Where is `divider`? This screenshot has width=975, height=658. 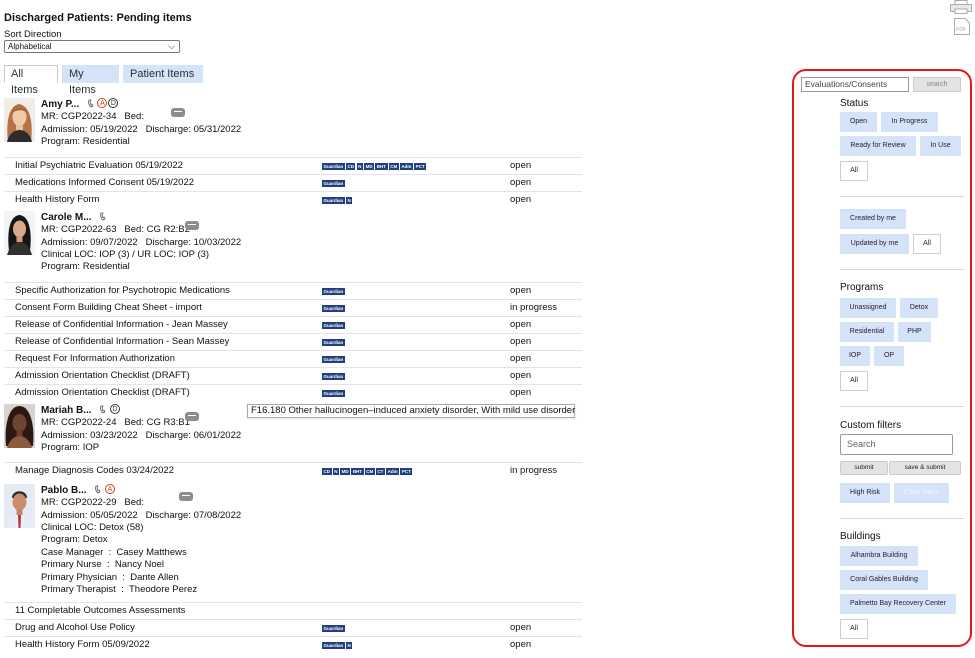 divider is located at coordinates (902, 196).